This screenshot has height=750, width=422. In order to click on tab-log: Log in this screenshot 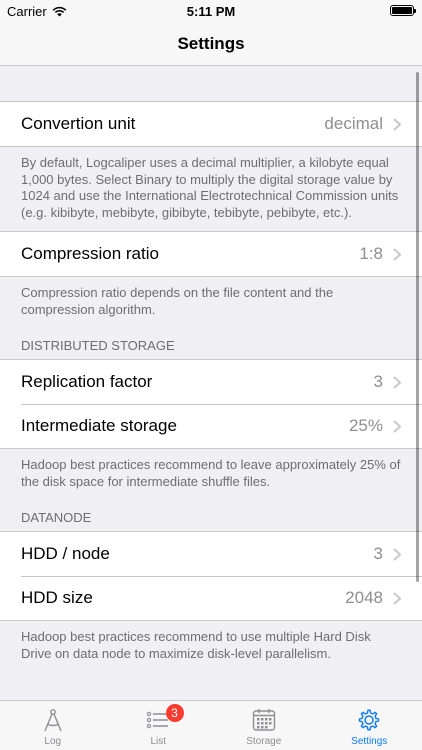, I will do `click(53, 725)`.